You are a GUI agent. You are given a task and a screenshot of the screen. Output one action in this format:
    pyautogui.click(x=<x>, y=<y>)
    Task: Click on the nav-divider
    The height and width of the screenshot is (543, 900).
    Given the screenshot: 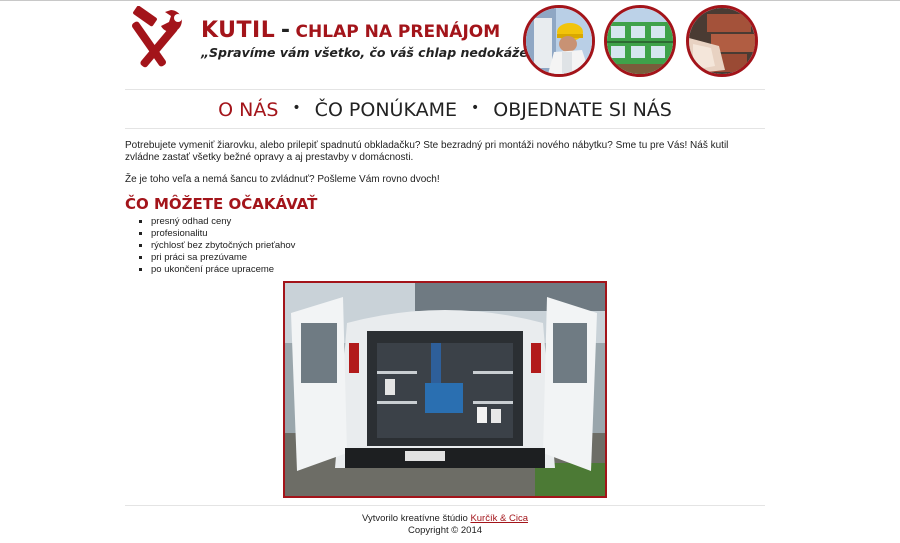 What is the action you would take?
    pyautogui.click(x=445, y=128)
    